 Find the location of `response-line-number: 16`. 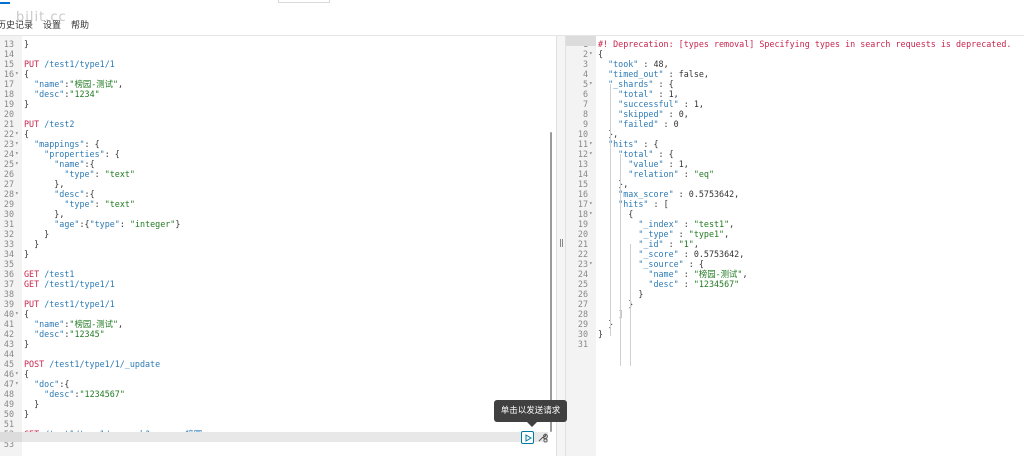

response-line-number: 16 is located at coordinates (582, 194).